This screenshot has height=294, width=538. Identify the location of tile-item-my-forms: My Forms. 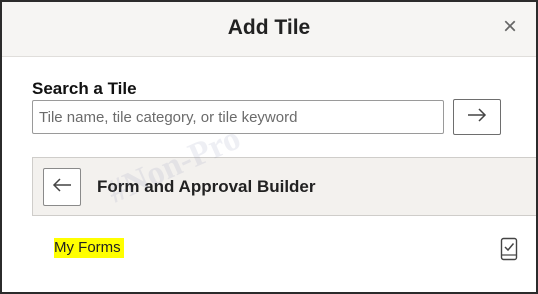
(281, 249).